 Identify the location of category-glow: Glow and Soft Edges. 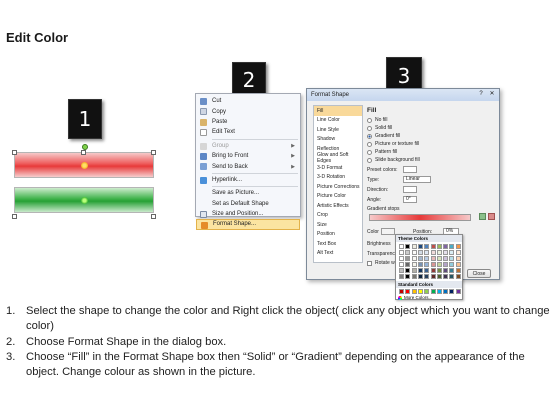
(338, 158).